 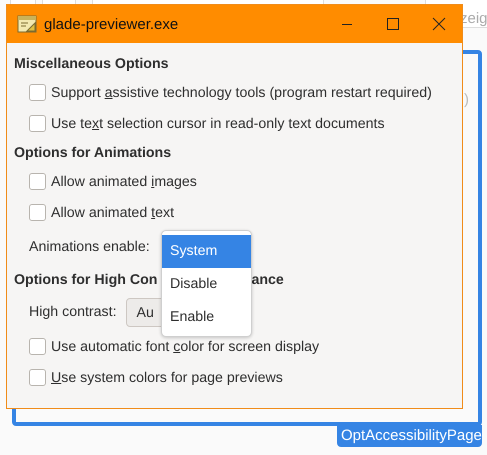 What do you see at coordinates (206, 284) in the screenshot?
I see `menu-item: Disable` at bounding box center [206, 284].